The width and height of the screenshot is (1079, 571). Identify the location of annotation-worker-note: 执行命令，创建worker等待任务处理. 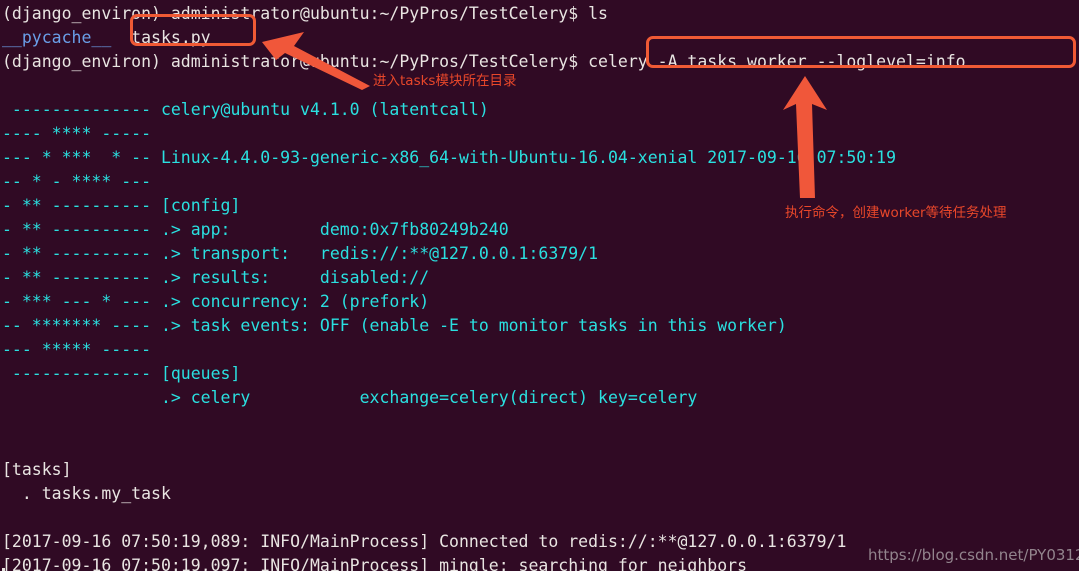
(896, 213).